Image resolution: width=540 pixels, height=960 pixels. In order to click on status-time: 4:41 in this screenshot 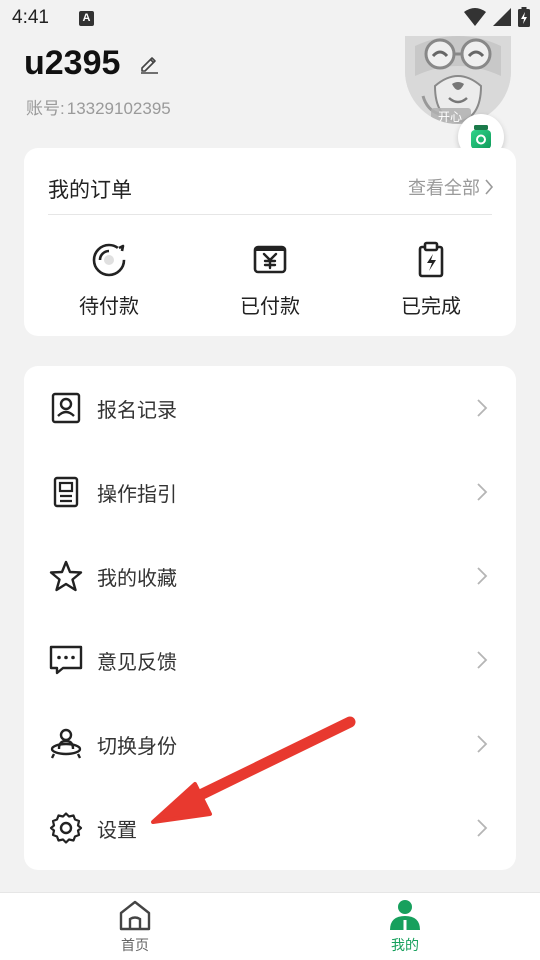, I will do `click(30, 17)`.